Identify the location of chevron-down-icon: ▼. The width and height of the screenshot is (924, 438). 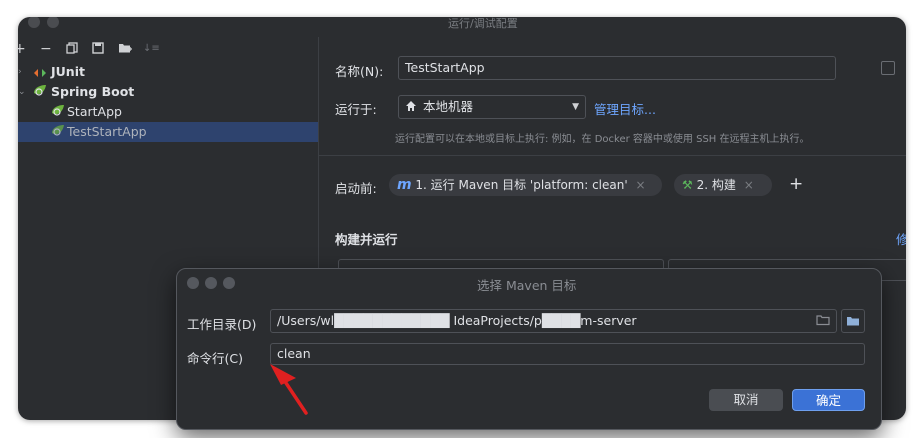
(575, 107).